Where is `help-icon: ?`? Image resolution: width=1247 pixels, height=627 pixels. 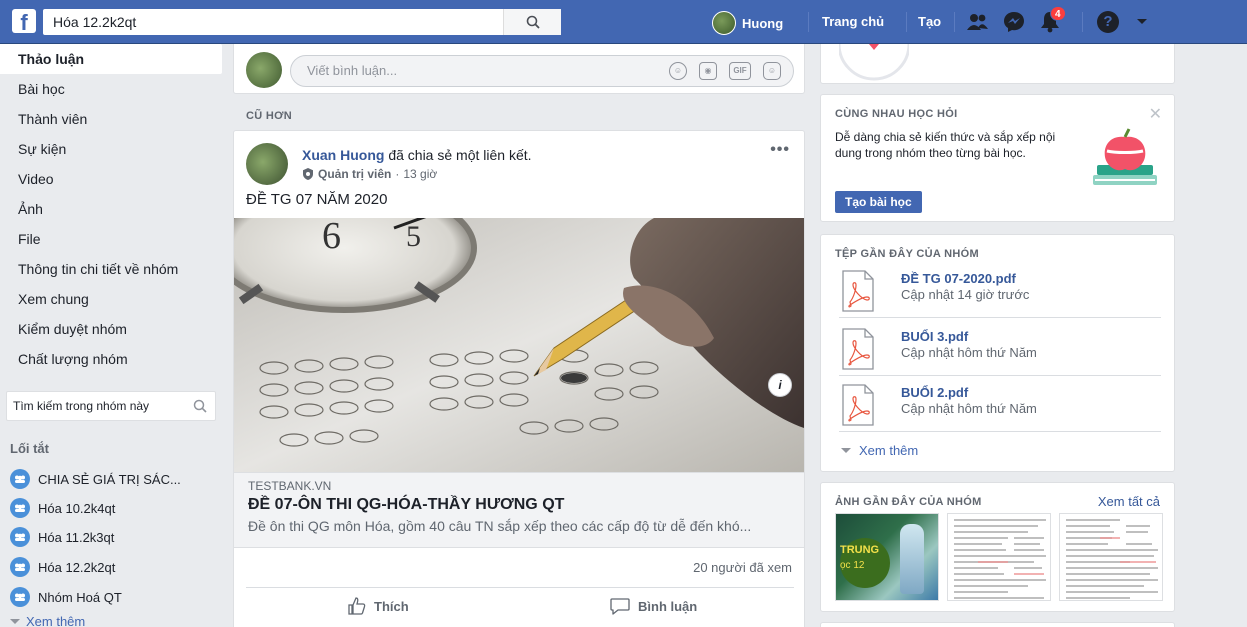
help-icon: ? is located at coordinates (1108, 22).